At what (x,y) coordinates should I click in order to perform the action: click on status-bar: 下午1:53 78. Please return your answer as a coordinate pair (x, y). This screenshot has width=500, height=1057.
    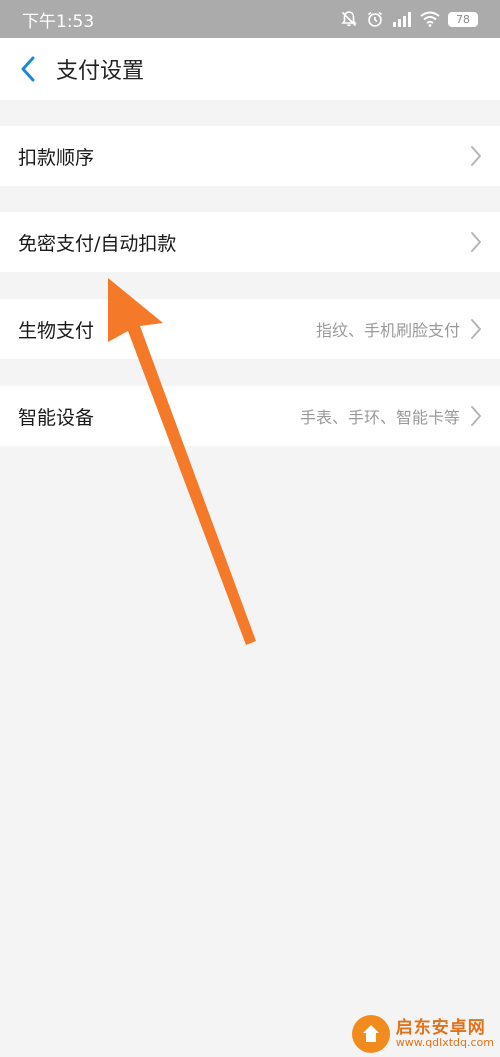
    Looking at the image, I should click on (250, 19).